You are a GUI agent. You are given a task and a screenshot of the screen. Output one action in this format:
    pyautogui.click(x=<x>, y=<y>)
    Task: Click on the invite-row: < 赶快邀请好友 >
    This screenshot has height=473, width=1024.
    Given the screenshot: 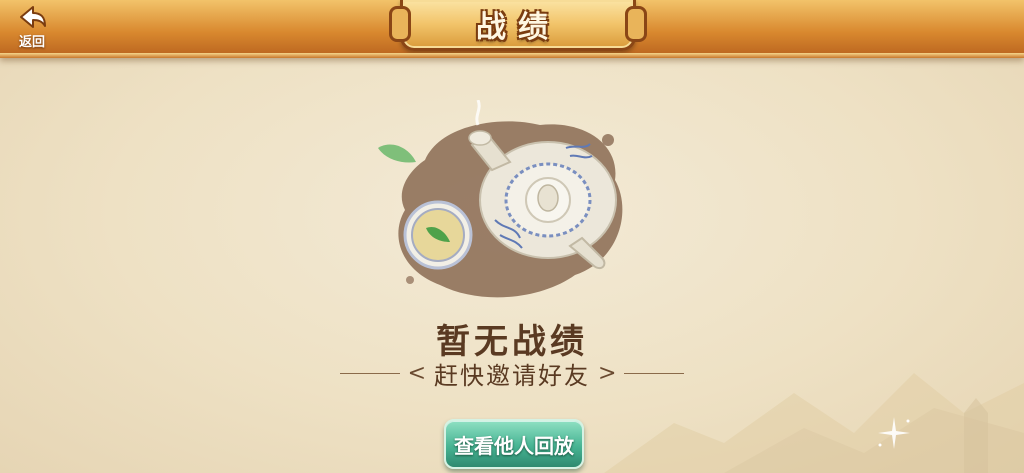 What is the action you would take?
    pyautogui.click(x=512, y=373)
    